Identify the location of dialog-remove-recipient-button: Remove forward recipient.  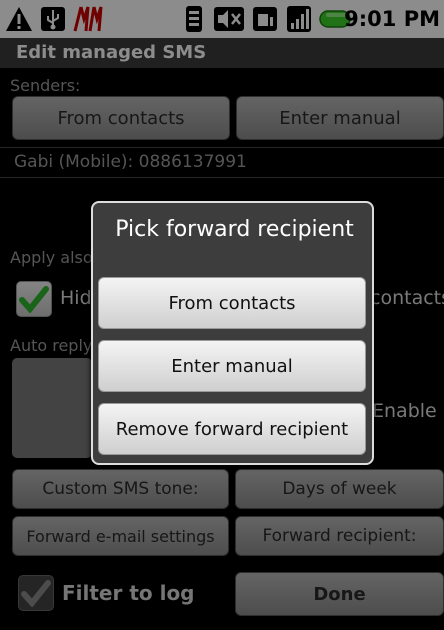
(232, 429).